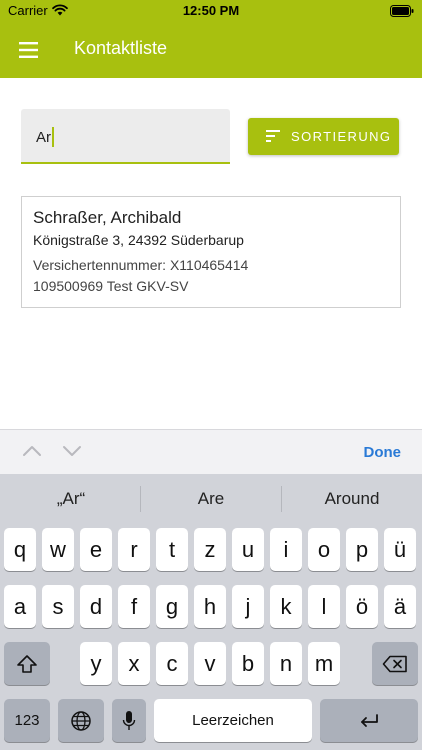 Image resolution: width=422 pixels, height=750 pixels. I want to click on status-time: 12:50 PM, so click(211, 10).